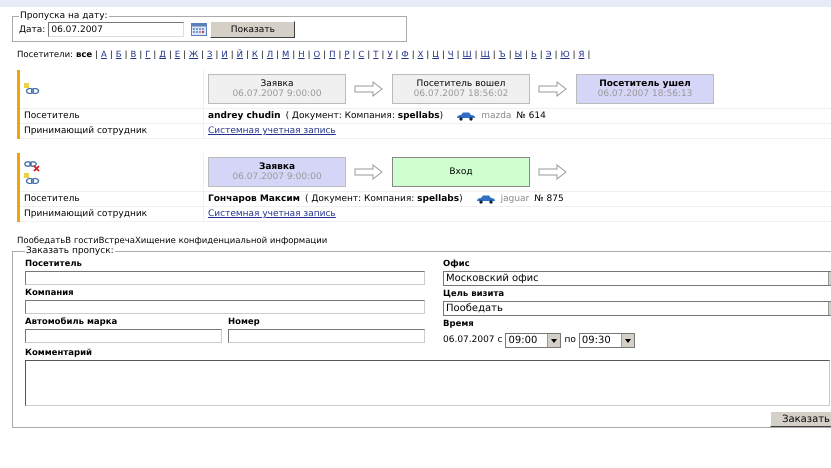  Describe the element at coordinates (515, 199) in the screenshot. I see `car-brand: jaguar` at that location.